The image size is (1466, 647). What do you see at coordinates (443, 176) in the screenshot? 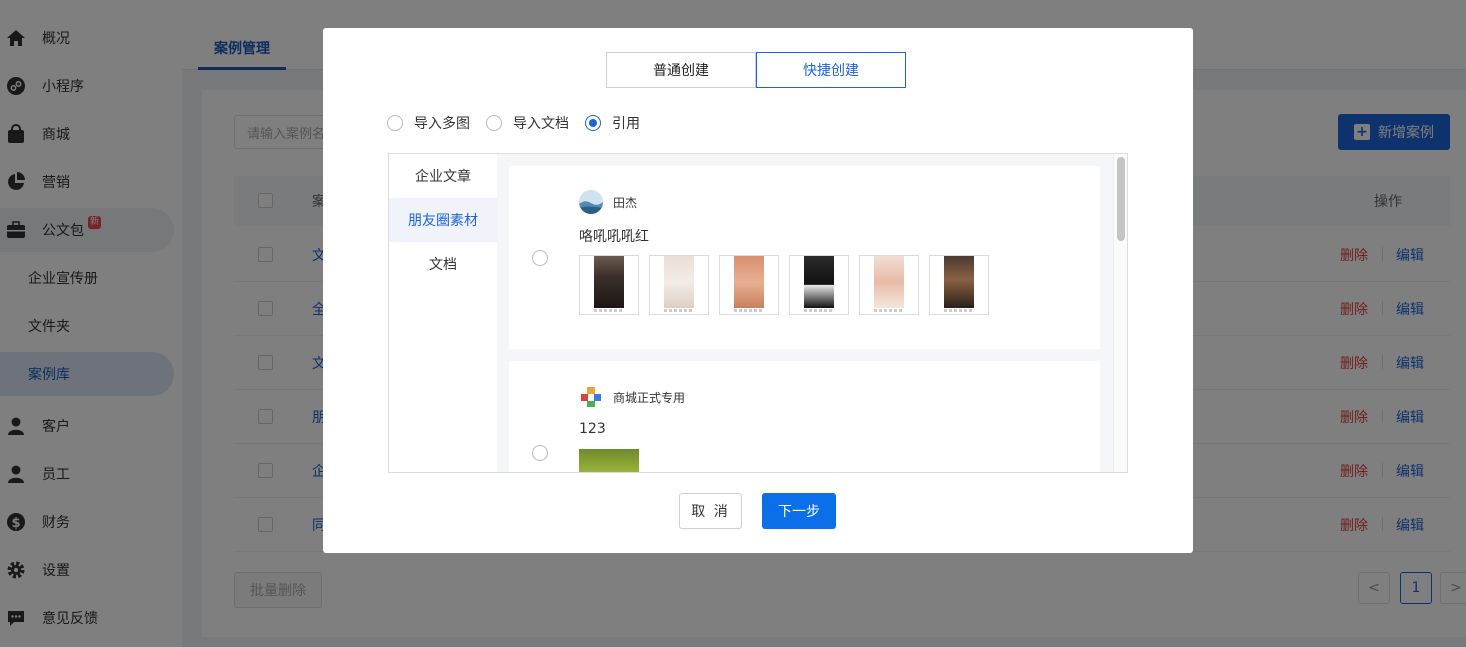
I see `category-enterprise-article: 企业文章` at bounding box center [443, 176].